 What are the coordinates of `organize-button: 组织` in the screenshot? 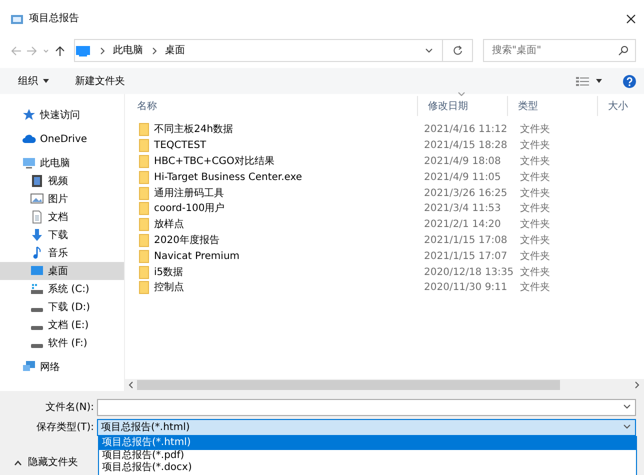 It's located at (34, 81).